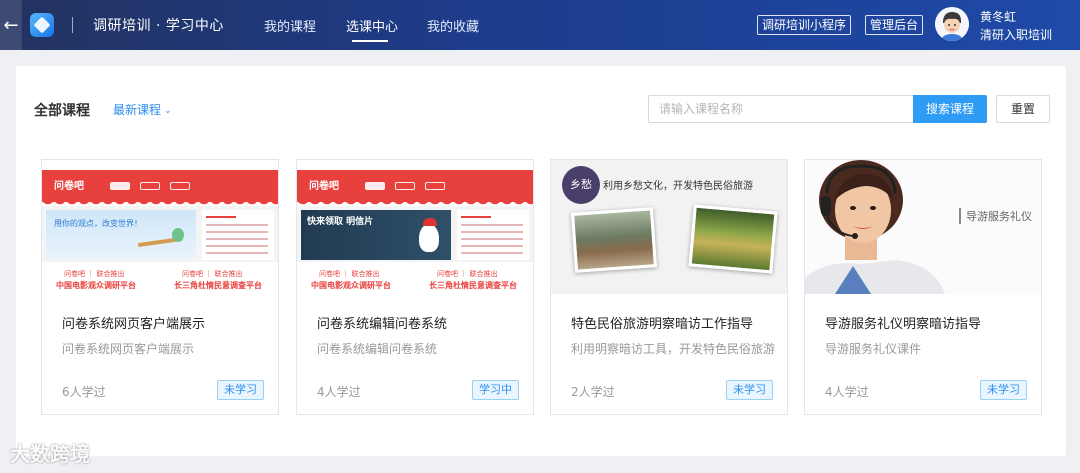 The image size is (1080, 473). I want to click on arrow-left-icon: ←, so click(11, 25).